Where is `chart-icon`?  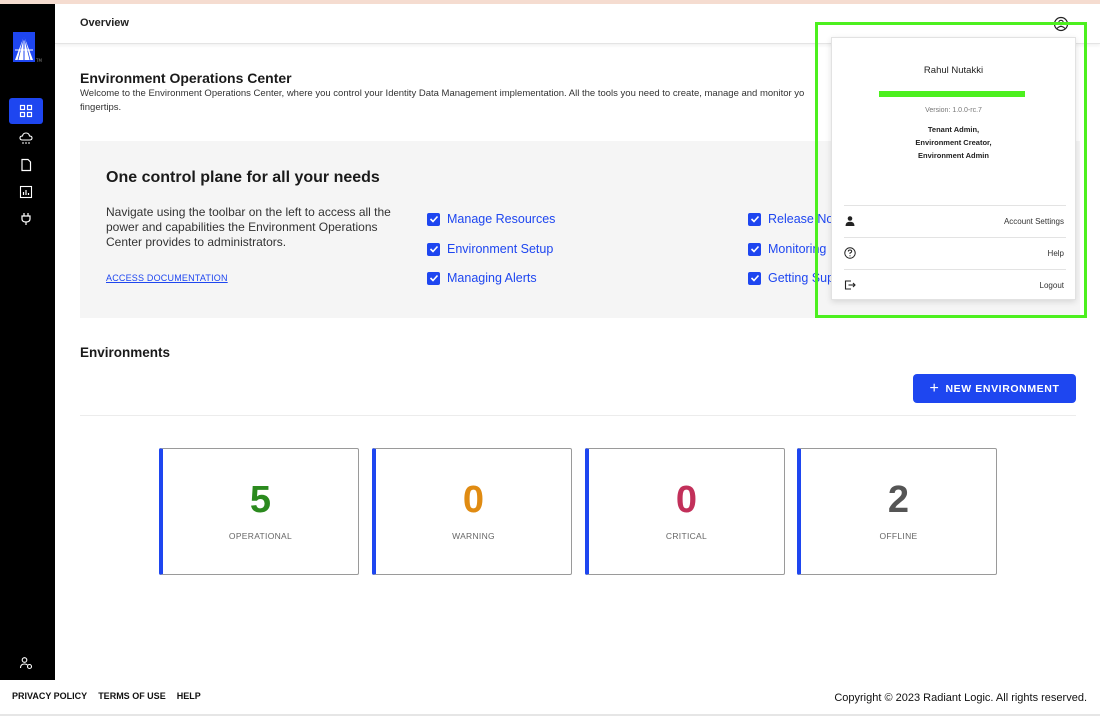 chart-icon is located at coordinates (26, 192).